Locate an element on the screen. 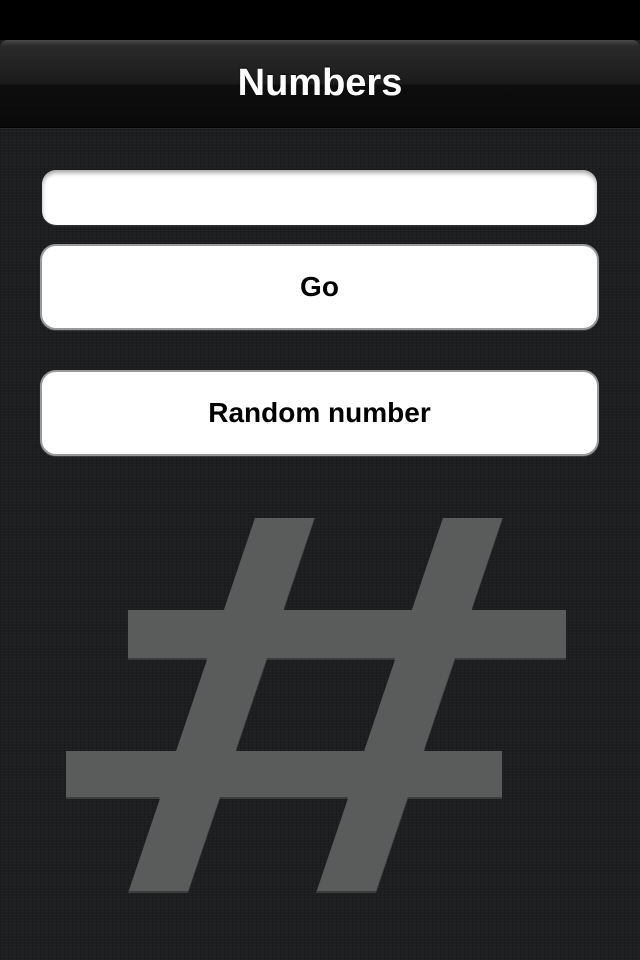 Image resolution: width=640 pixels, height=960 pixels. navigation-bar: Numbers is located at coordinates (320, 84).